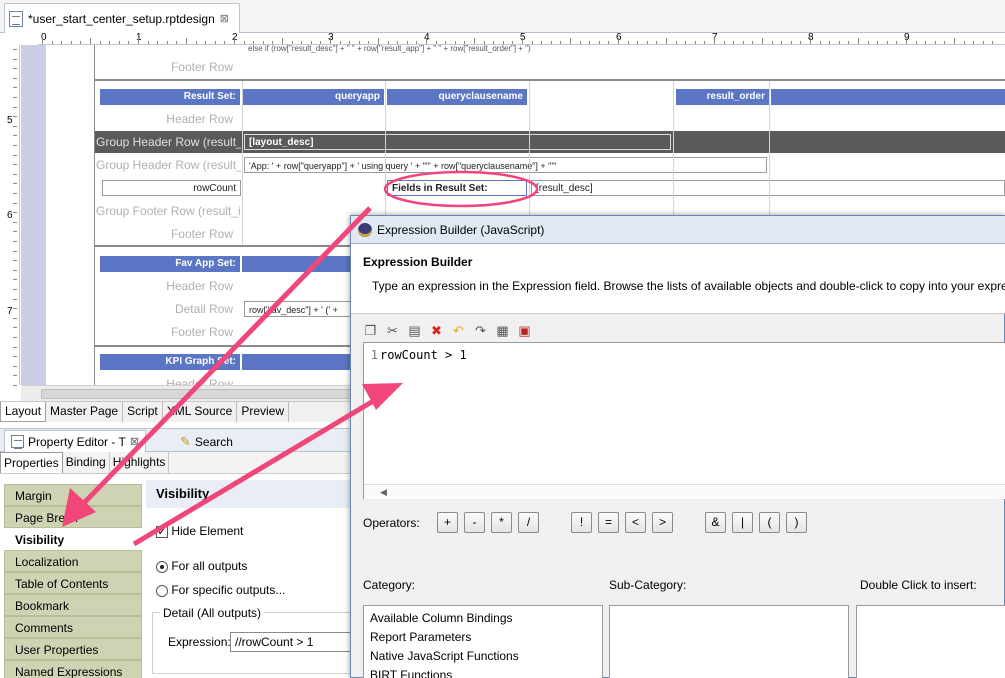  Describe the element at coordinates (483, 656) in the screenshot. I see `list-item: Native JavaScript Functions` at that location.